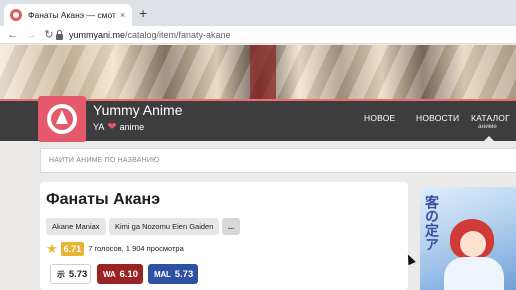 This screenshot has width=516, height=290. I want to click on tagline-prefix: YA, so click(99, 127).